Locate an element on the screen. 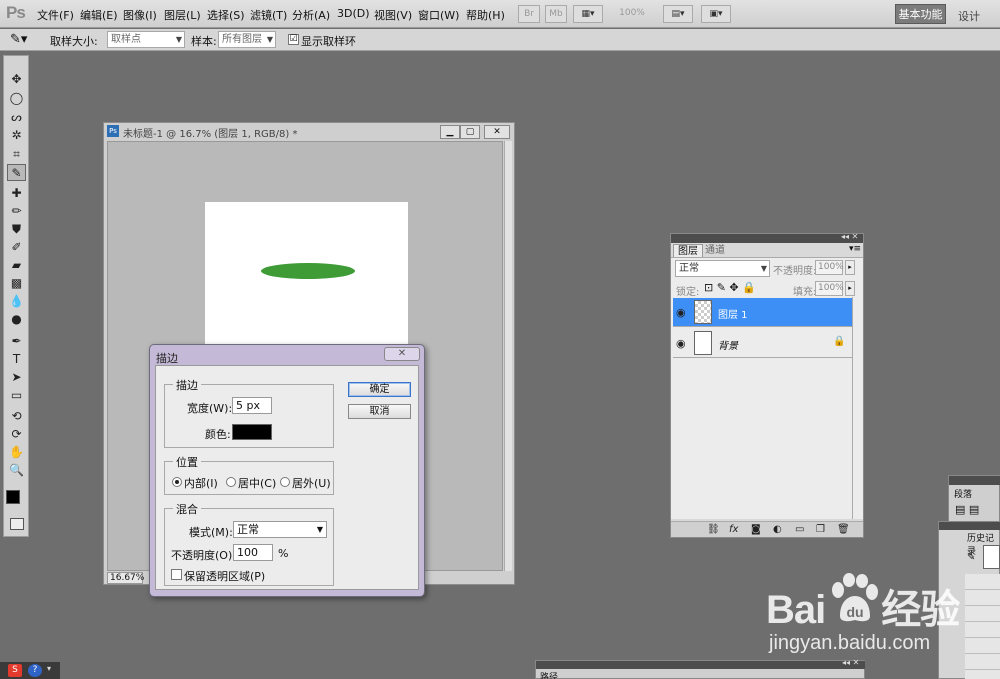  eyedropper-icon: ✎▾ is located at coordinates (18, 39).